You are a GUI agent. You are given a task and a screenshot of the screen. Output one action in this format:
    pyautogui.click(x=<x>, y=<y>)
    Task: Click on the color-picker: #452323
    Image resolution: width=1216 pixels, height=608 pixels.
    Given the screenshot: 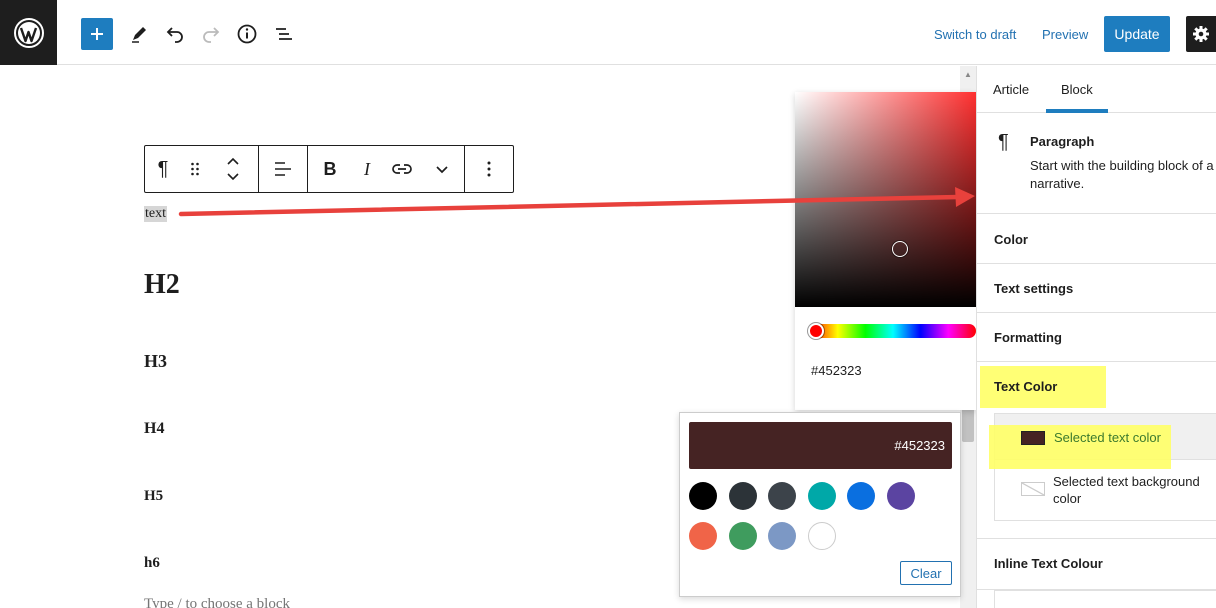 What is the action you would take?
    pyautogui.click(x=885, y=251)
    